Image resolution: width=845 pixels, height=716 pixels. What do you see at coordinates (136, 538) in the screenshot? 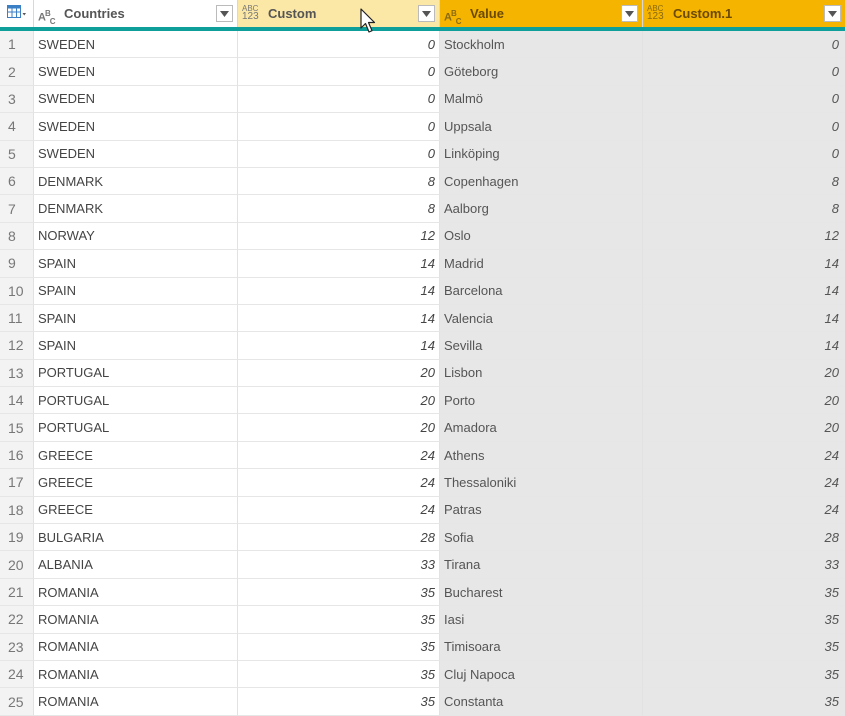
I see `cell-countries: BULGARIA` at bounding box center [136, 538].